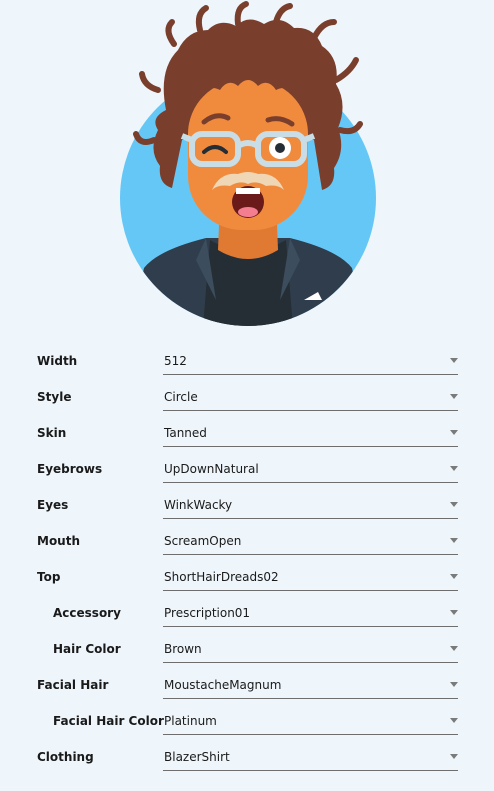 The image size is (494, 791). What do you see at coordinates (57, 361) in the screenshot?
I see `width-label: Width` at bounding box center [57, 361].